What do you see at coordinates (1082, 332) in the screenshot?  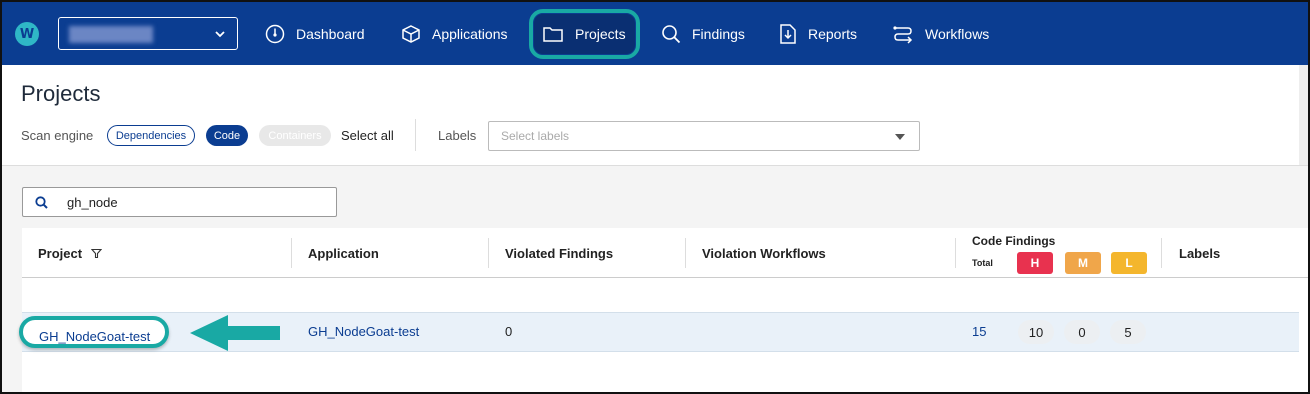 I see `code-findings-medium-value: 0` at bounding box center [1082, 332].